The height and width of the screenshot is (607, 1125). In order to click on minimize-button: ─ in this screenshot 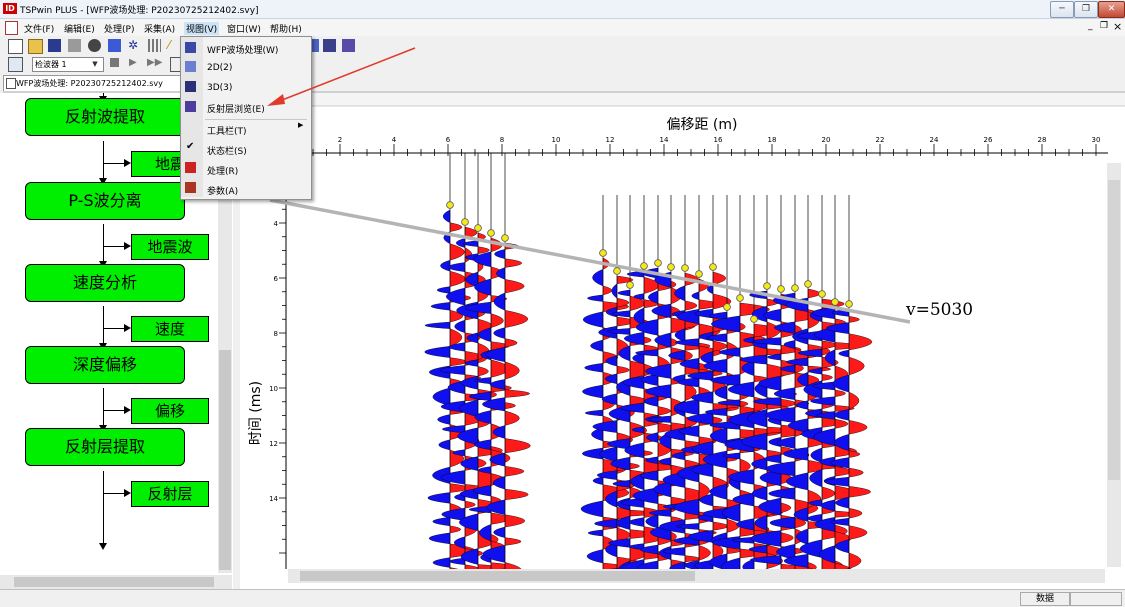, I will do `click(1062, 9)`.